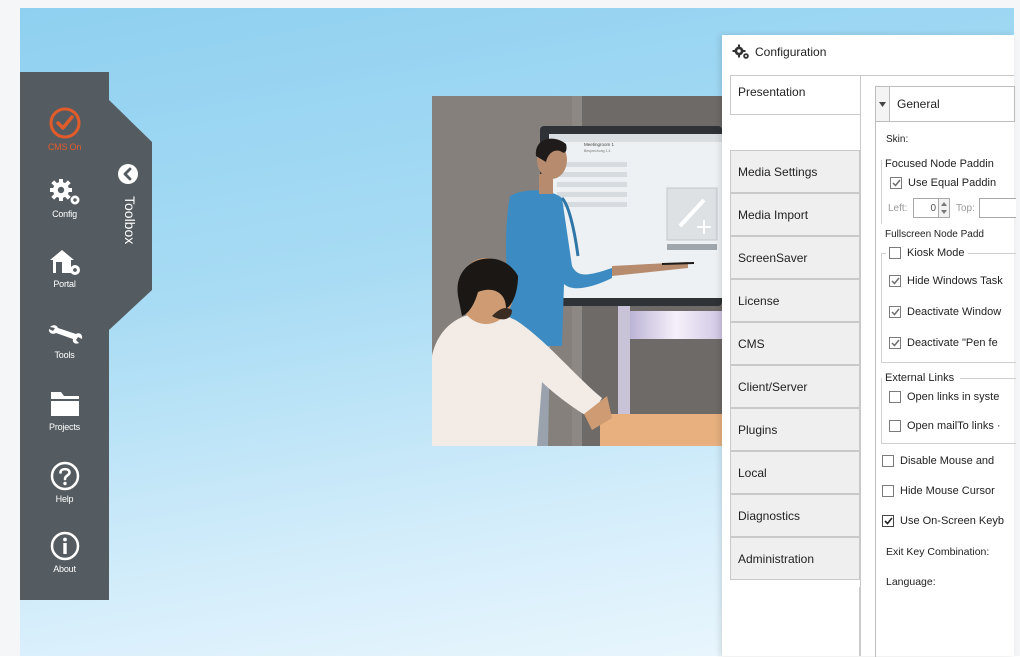 This screenshot has width=1020, height=657. What do you see at coordinates (952, 521) in the screenshot?
I see `checkbox-label: Use On-Screen Keyb` at bounding box center [952, 521].